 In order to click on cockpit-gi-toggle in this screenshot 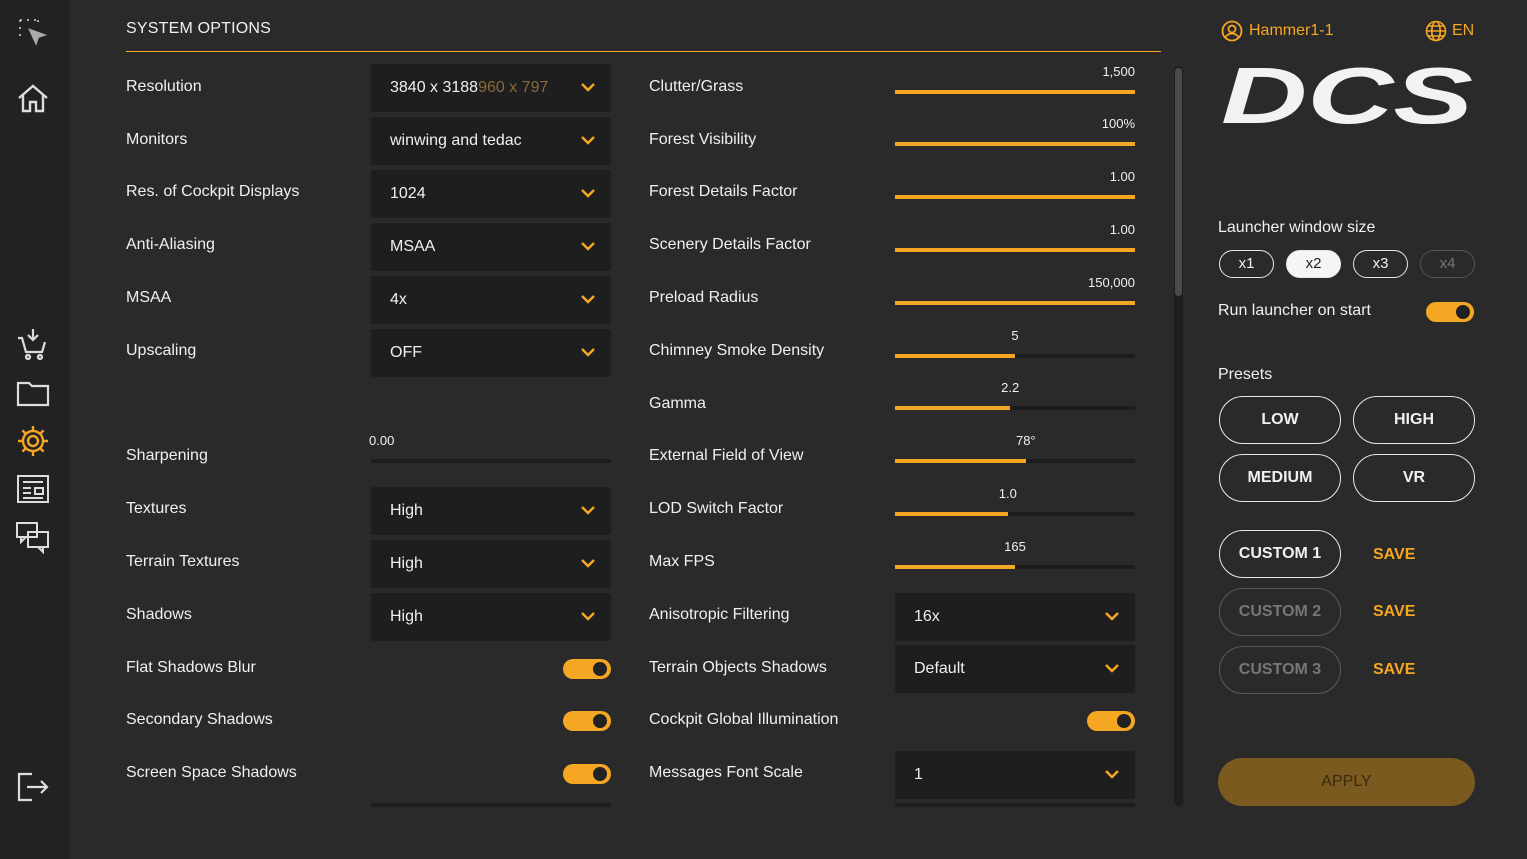, I will do `click(1111, 721)`.